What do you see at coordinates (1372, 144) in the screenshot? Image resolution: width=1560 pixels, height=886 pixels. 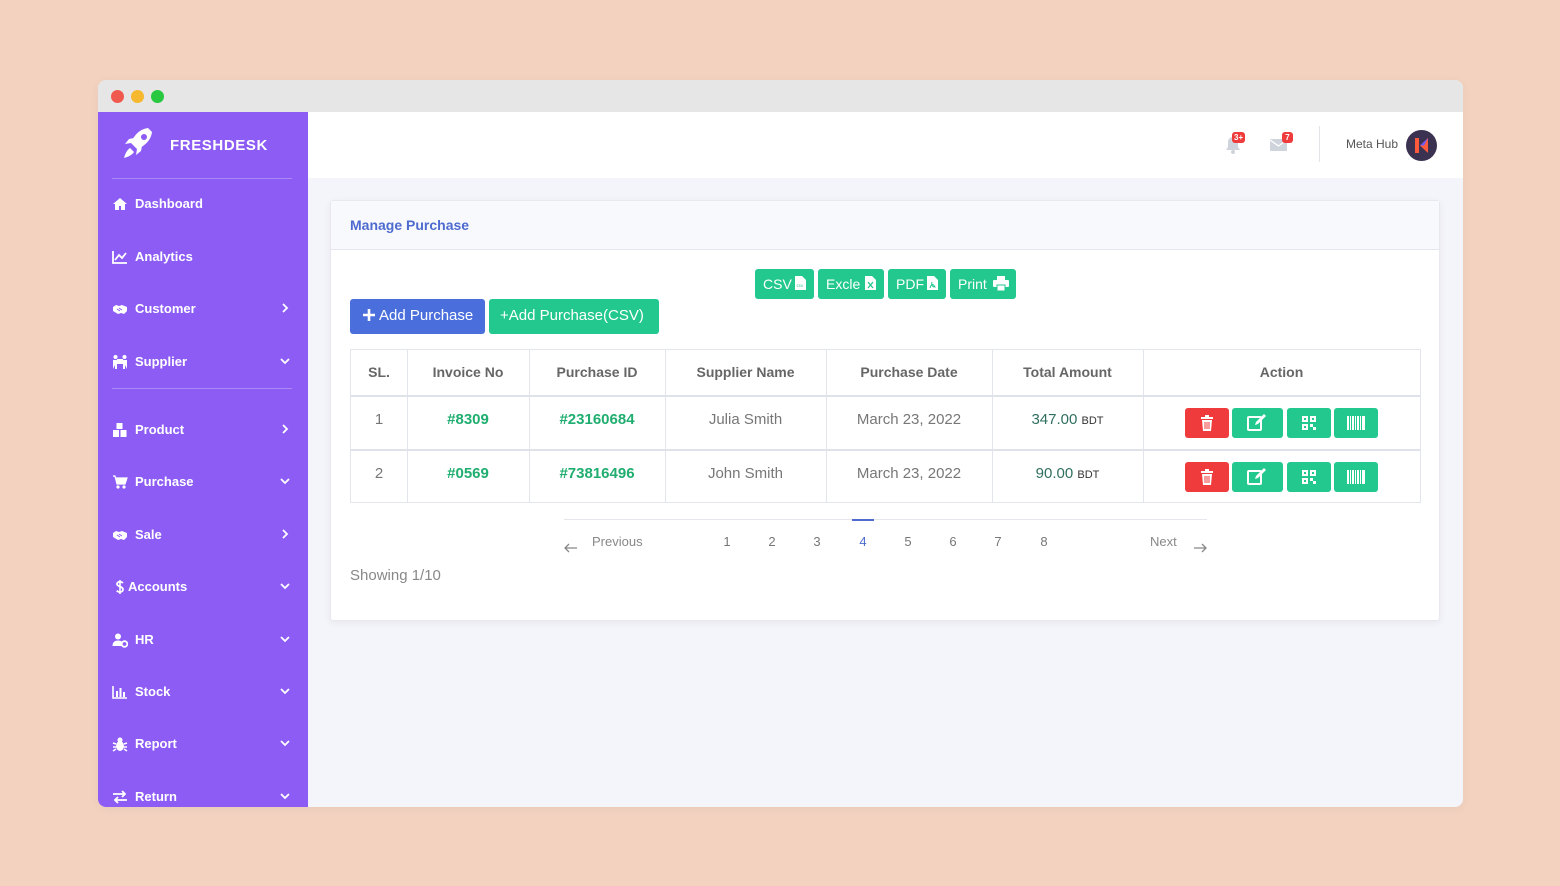 I see `user-name: Meta Hub` at bounding box center [1372, 144].